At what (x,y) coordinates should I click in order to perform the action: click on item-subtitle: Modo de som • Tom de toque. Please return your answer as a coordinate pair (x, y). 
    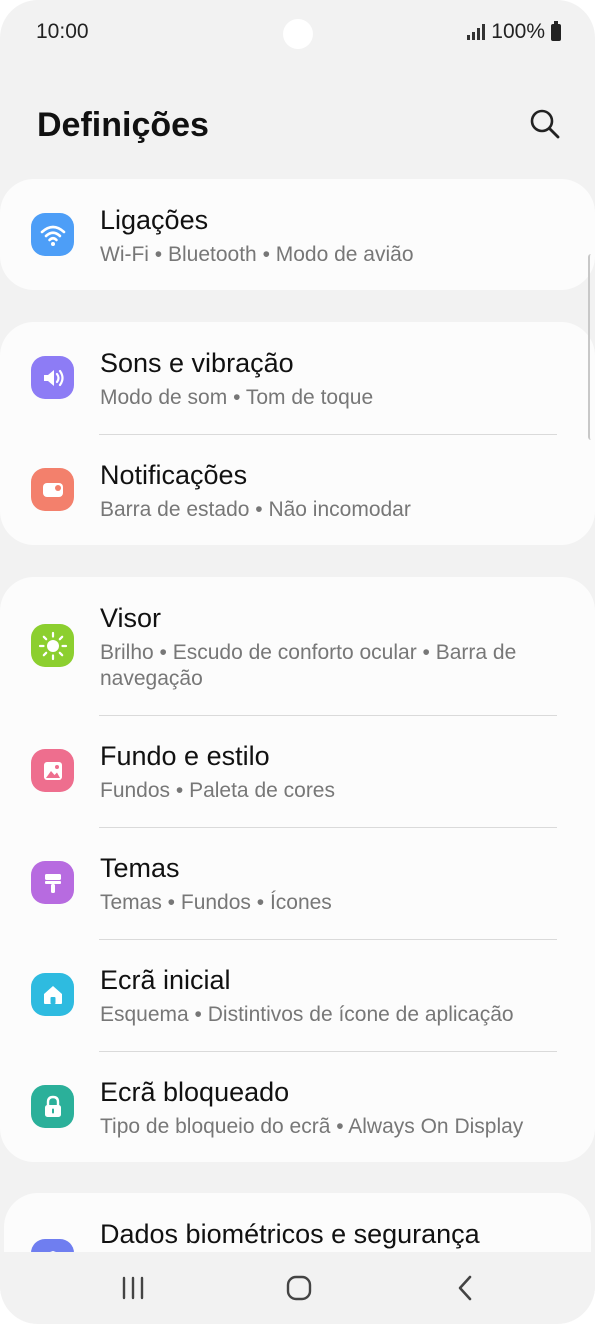
    Looking at the image, I should click on (237, 397).